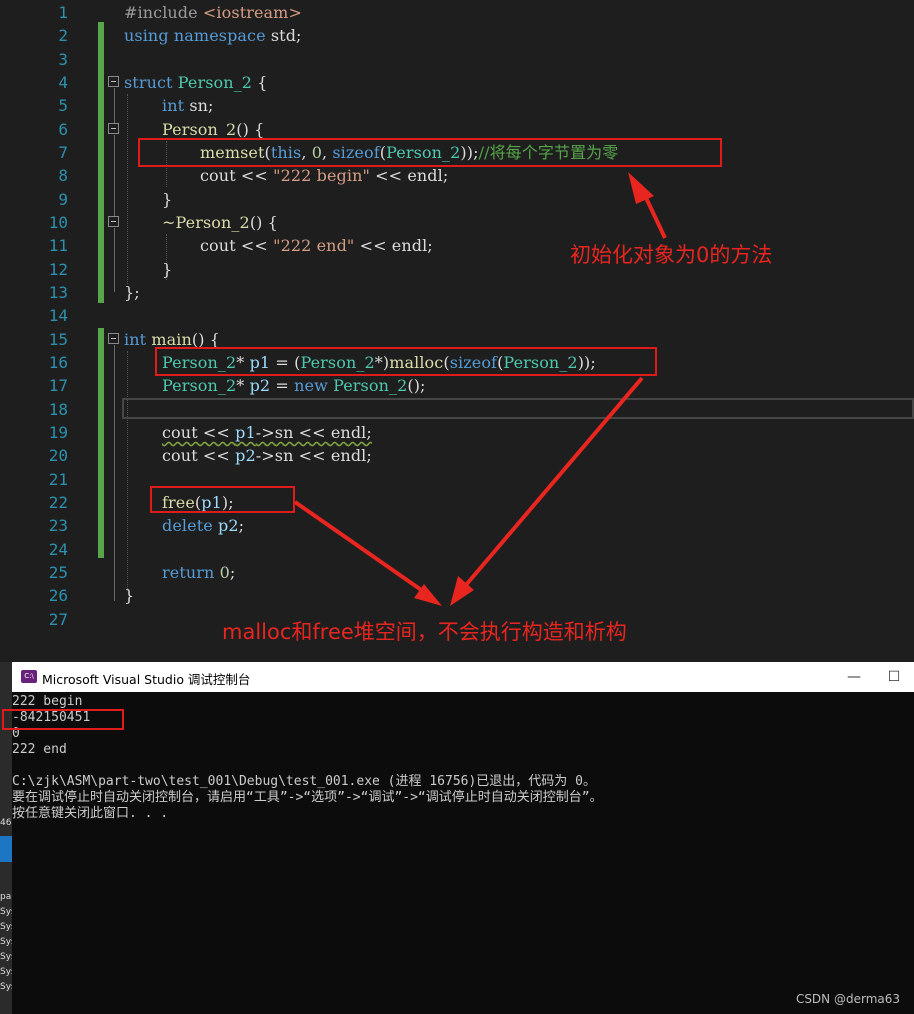  I want to click on watermark: CSDN @derma63, so click(847, 999).